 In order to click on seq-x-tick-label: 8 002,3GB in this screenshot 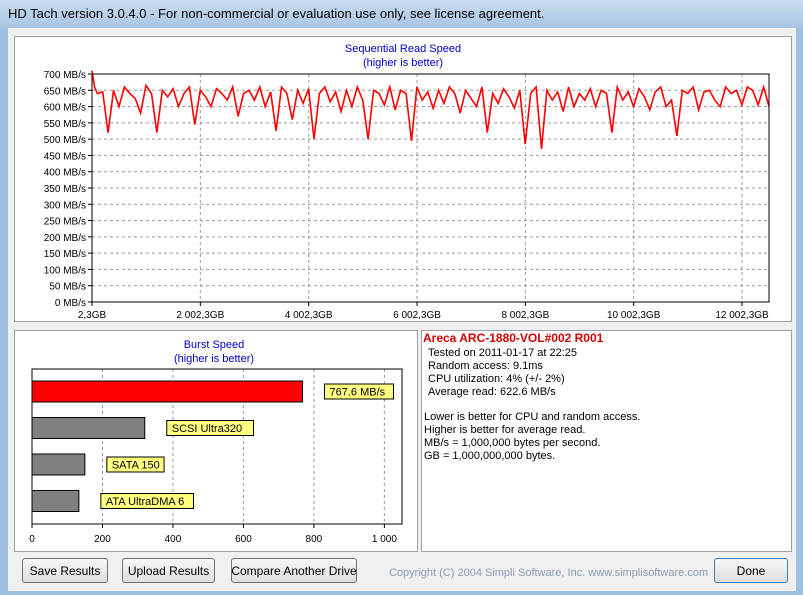, I will do `click(525, 315)`.